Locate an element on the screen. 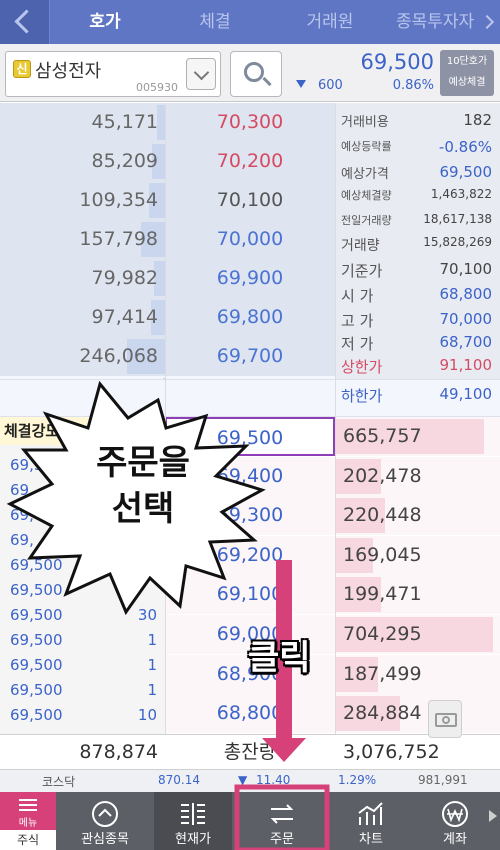 This screenshot has width=500, height=850. ask-row: 157,798 70,000 is located at coordinates (167, 239).